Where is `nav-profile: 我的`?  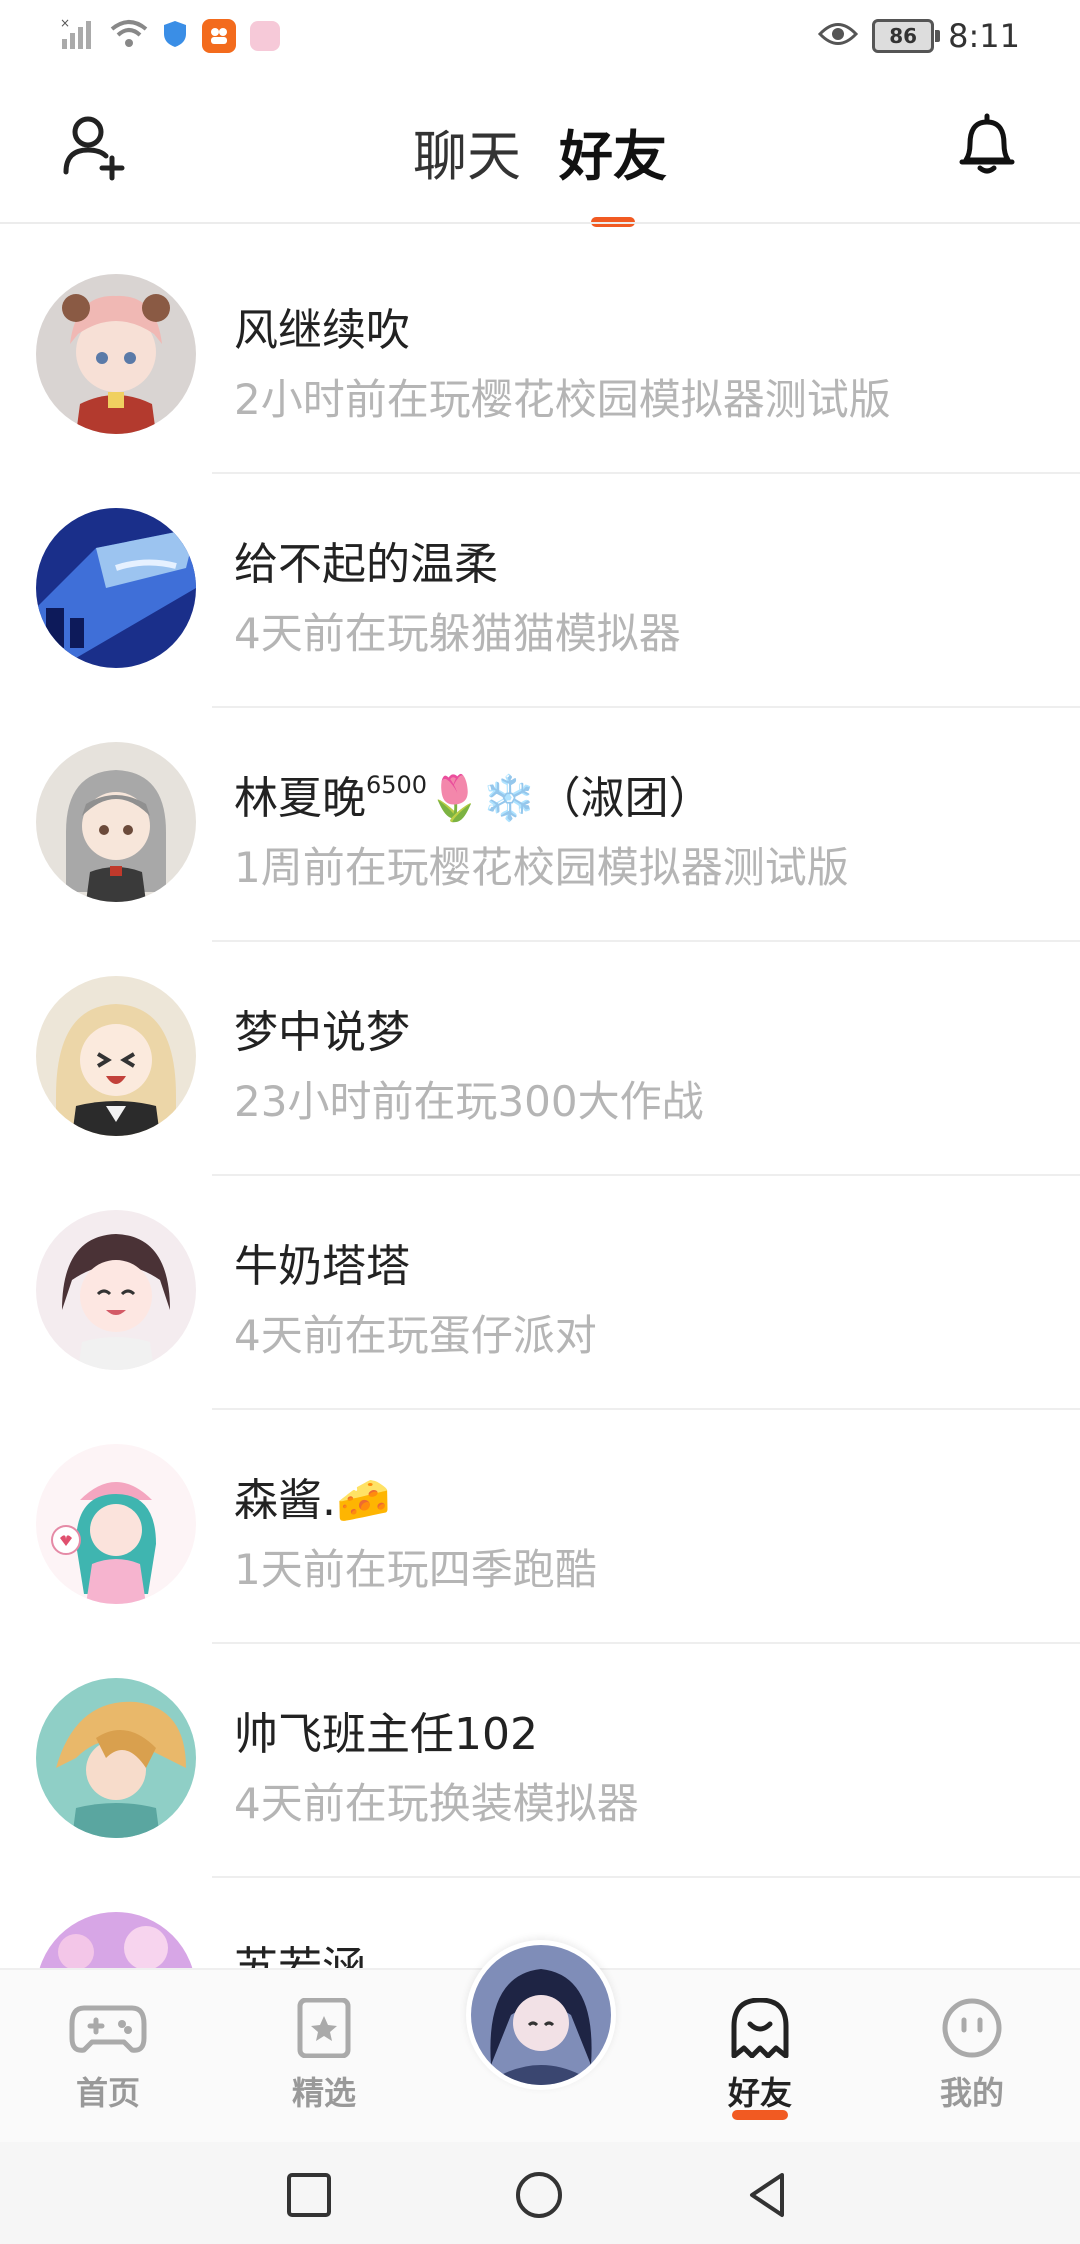 nav-profile: 我的 is located at coordinates (972, 2056).